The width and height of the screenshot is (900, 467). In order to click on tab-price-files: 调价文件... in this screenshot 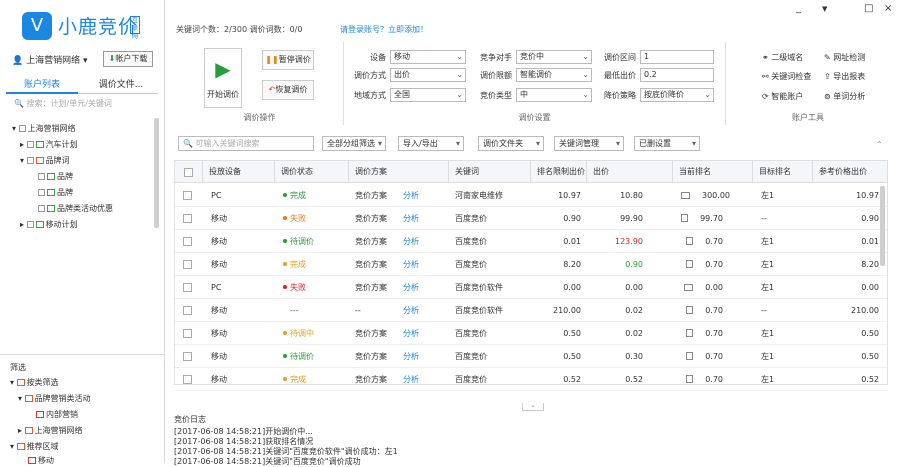, I will do `click(121, 86)`.